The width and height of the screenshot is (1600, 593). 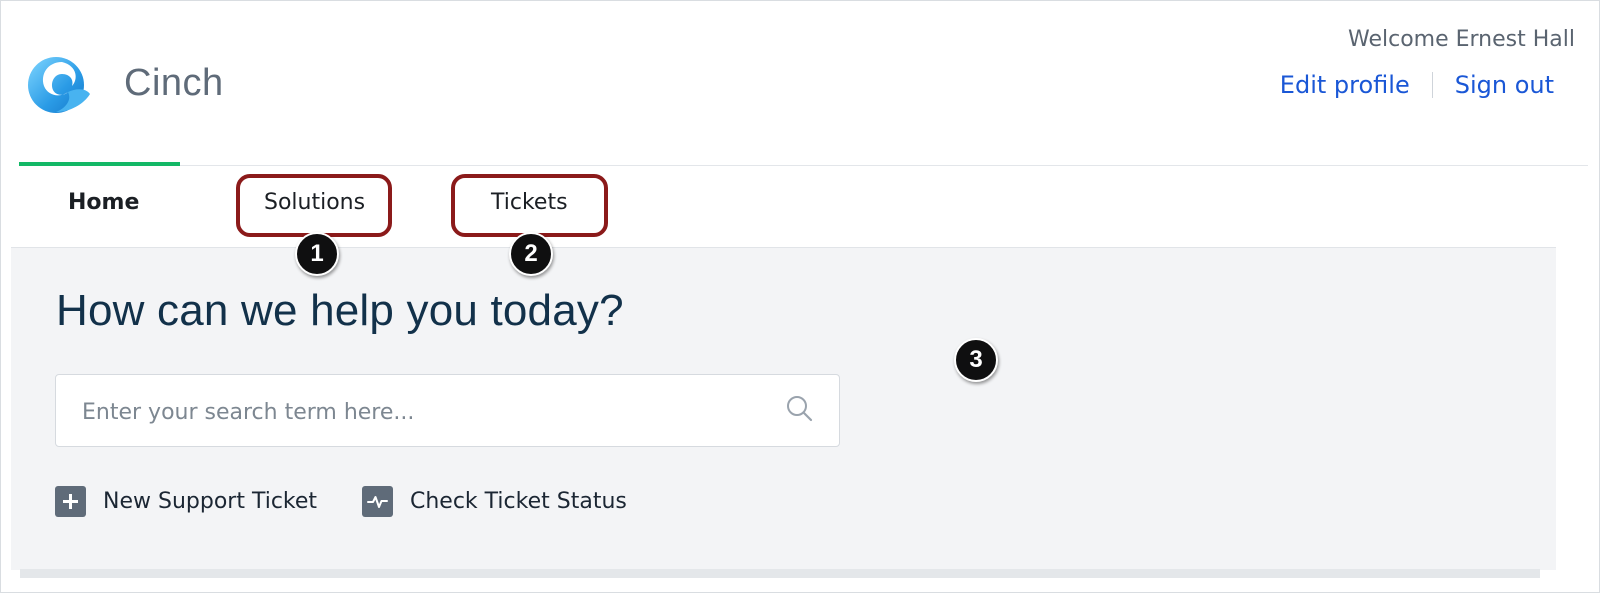 What do you see at coordinates (976, 360) in the screenshot?
I see `callout-badge-3: 3` at bounding box center [976, 360].